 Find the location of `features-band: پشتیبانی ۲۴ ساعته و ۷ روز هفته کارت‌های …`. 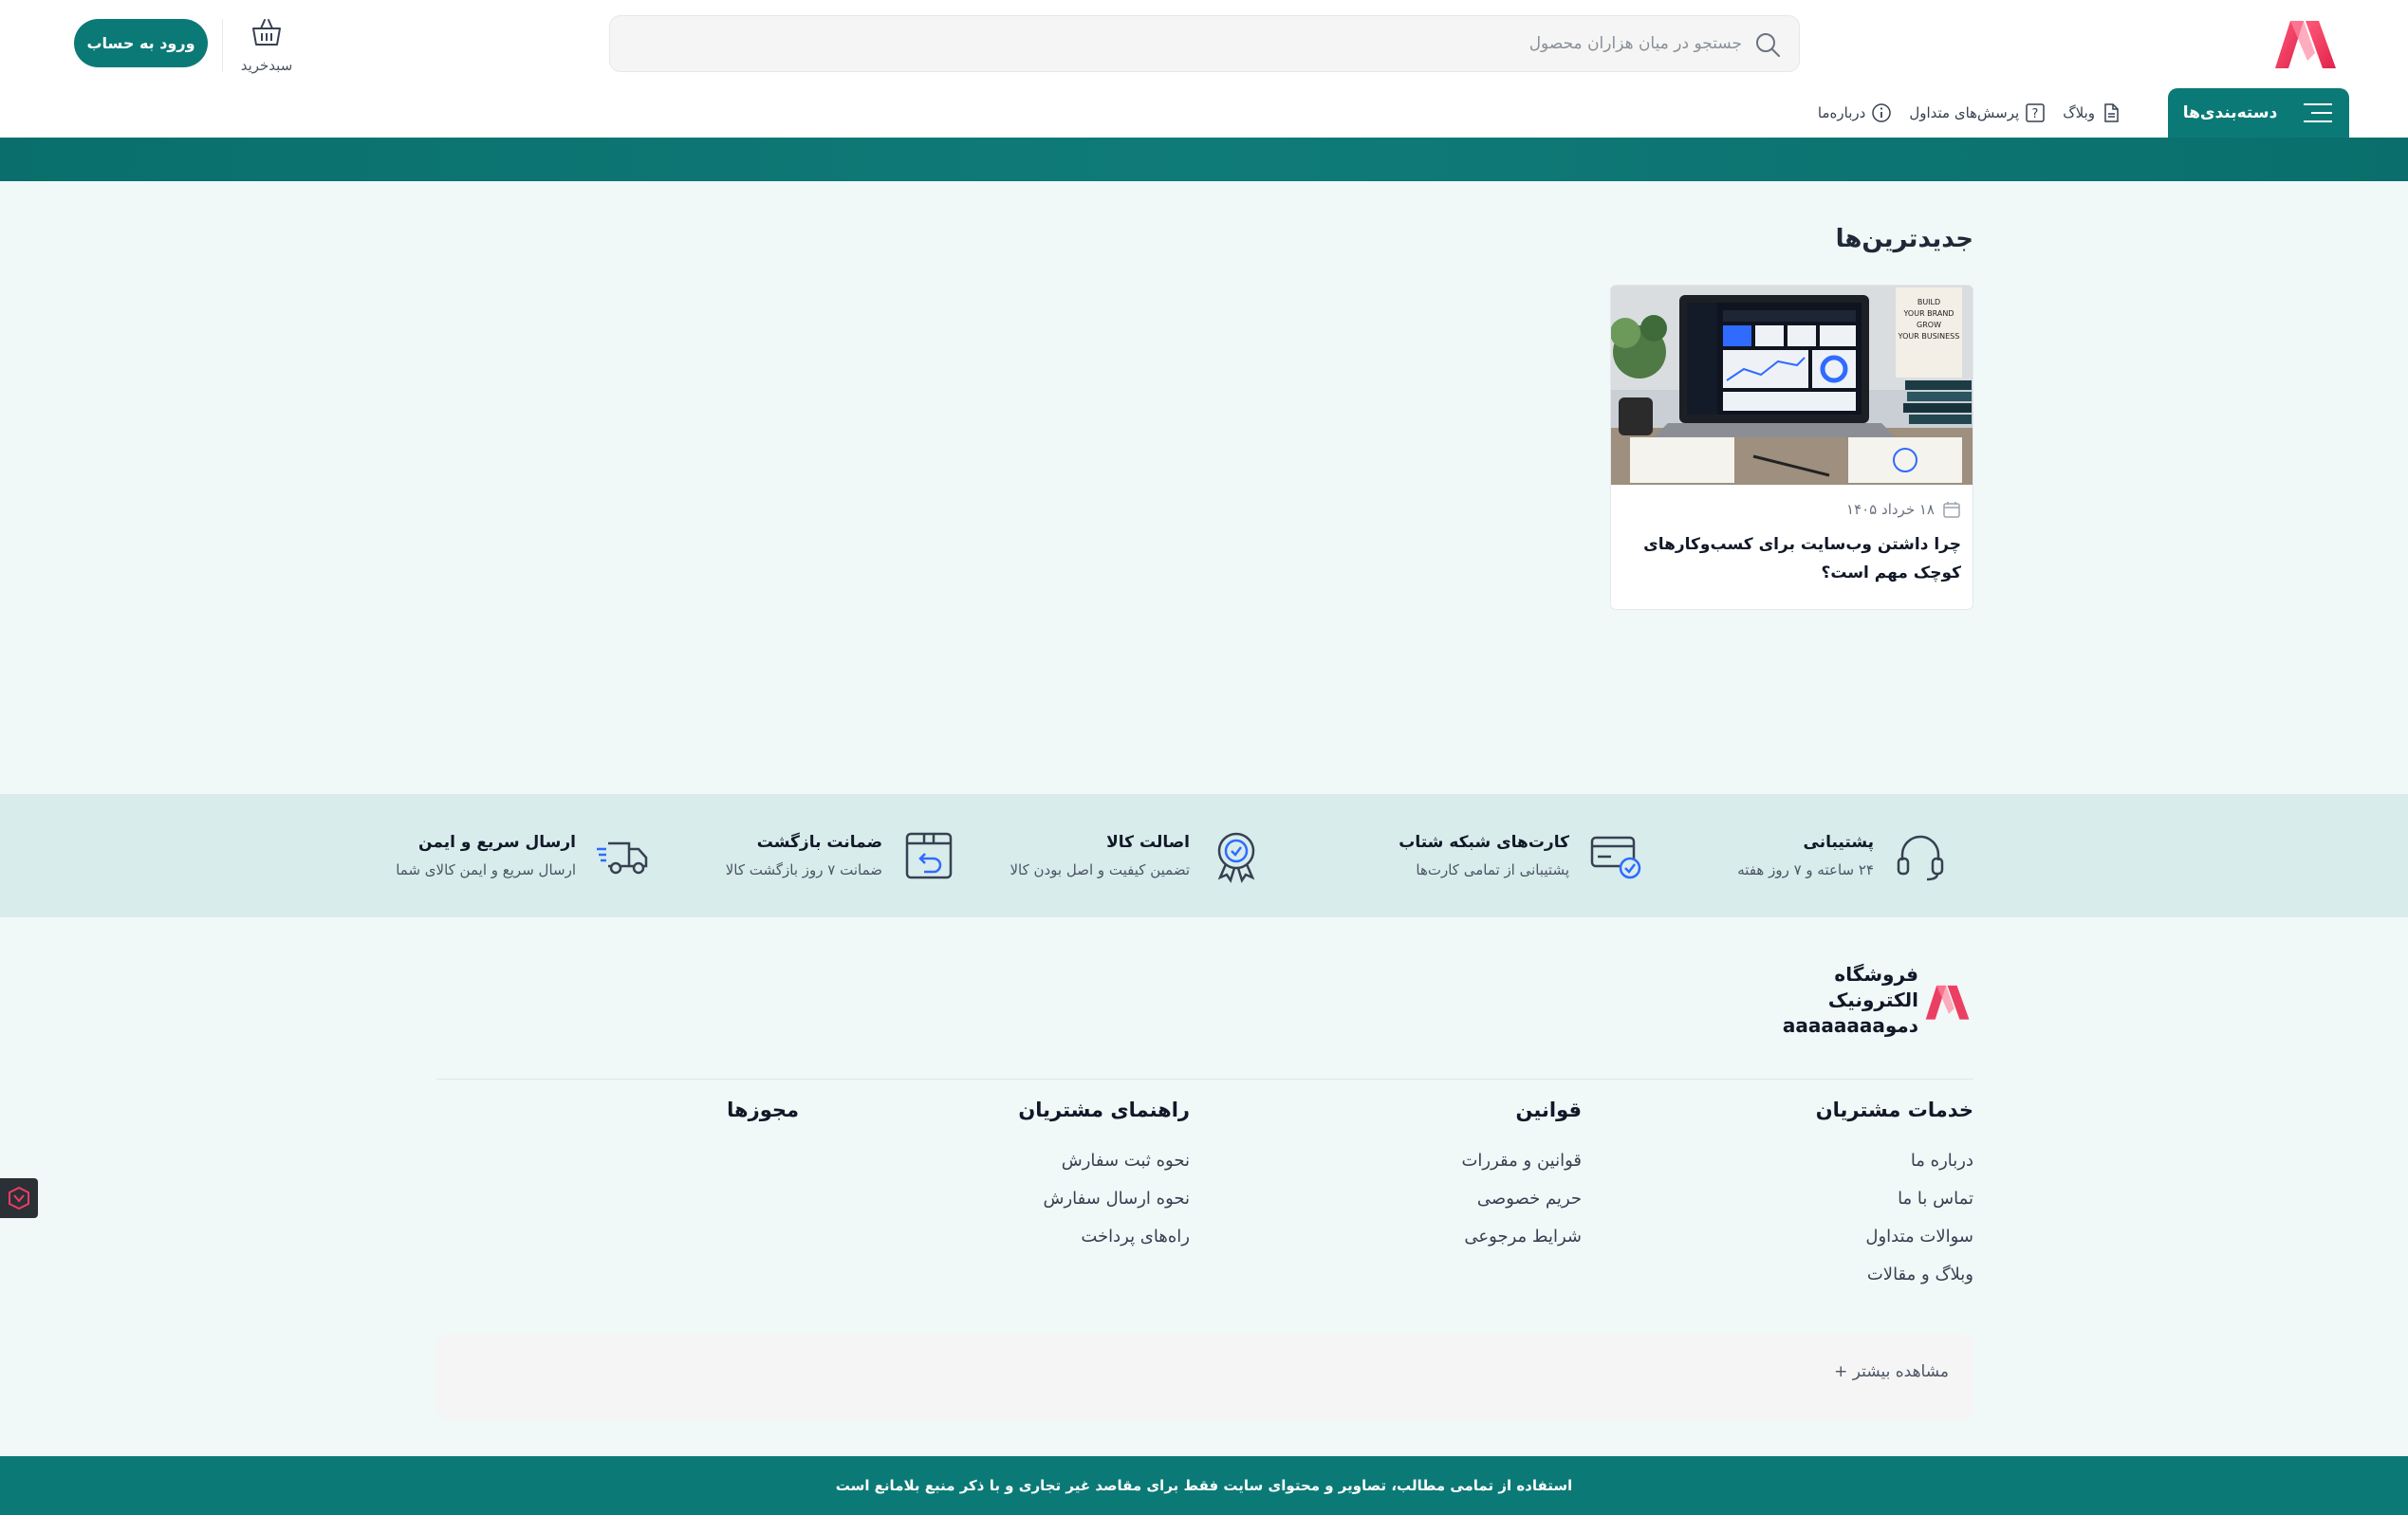

features-band: پشتیبانی ۲۴ ساعته و ۷ روز هفته کارت‌های … is located at coordinates (1204, 855).